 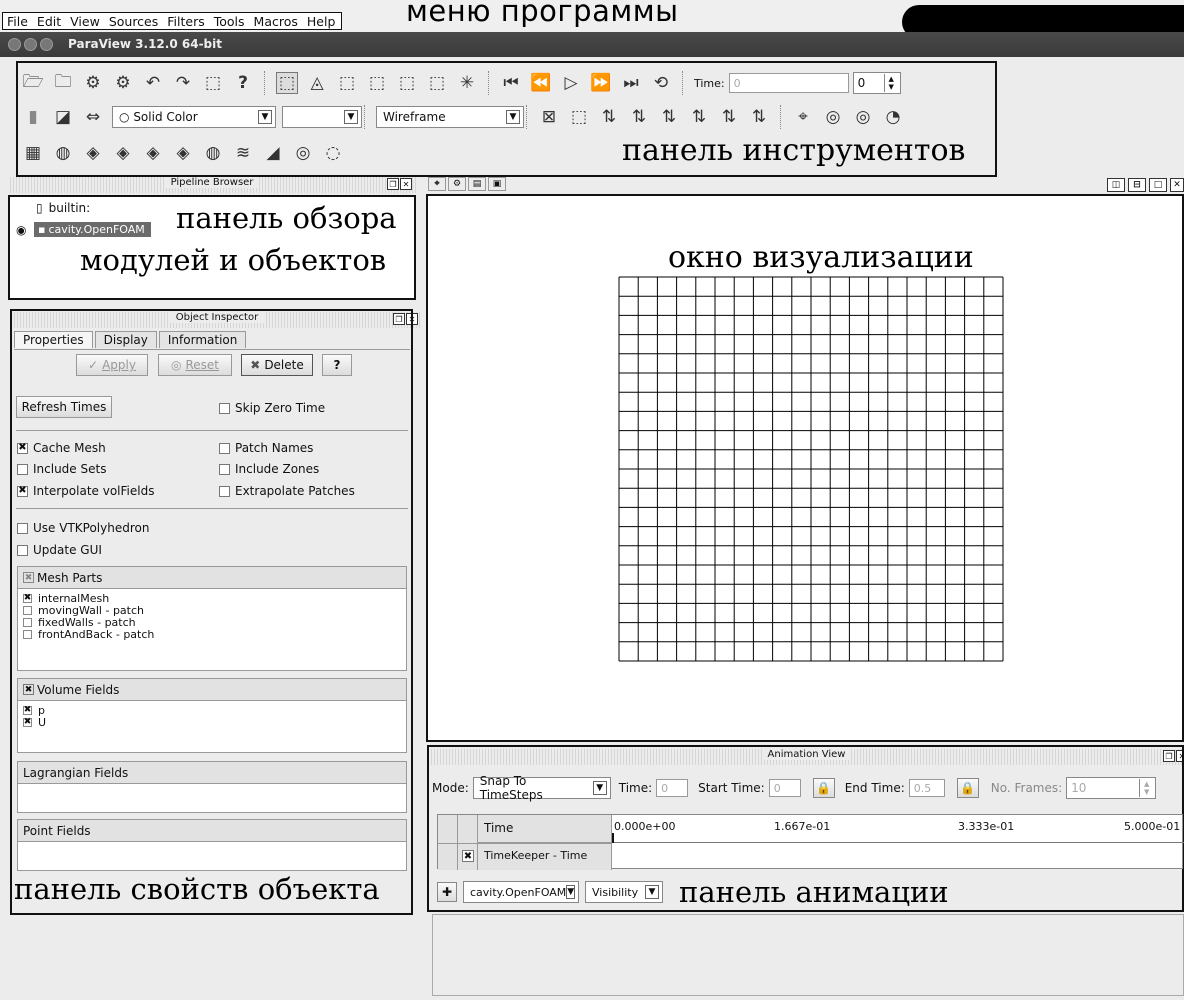 What do you see at coordinates (545, 857) in the screenshot?
I see `track-timekeeper: TimeKeeper - Time` at bounding box center [545, 857].